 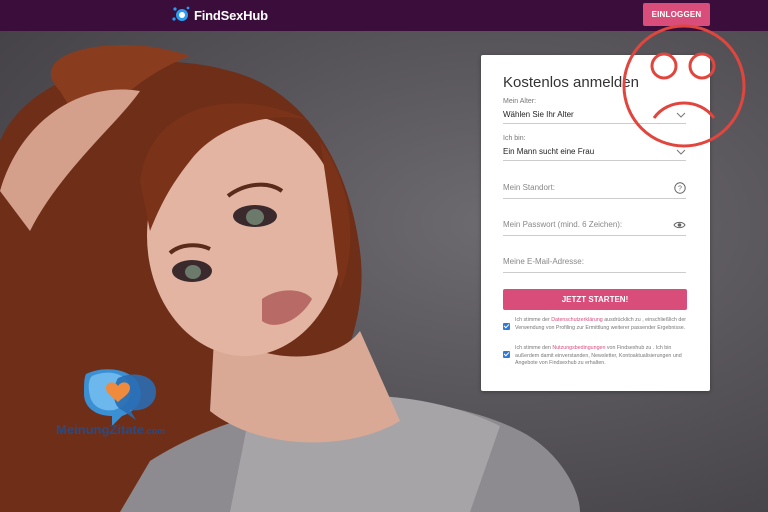 I want to click on watermark-name: MeinungZitate, so click(x=100, y=429).